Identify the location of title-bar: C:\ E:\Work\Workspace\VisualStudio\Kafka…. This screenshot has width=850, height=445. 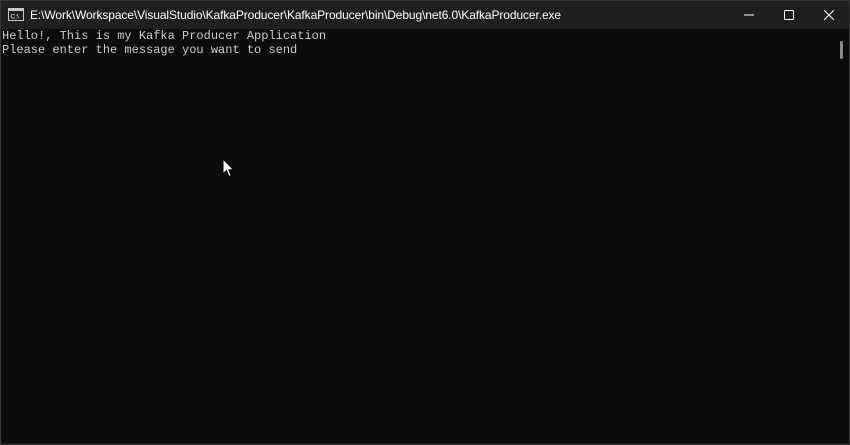
(425, 15).